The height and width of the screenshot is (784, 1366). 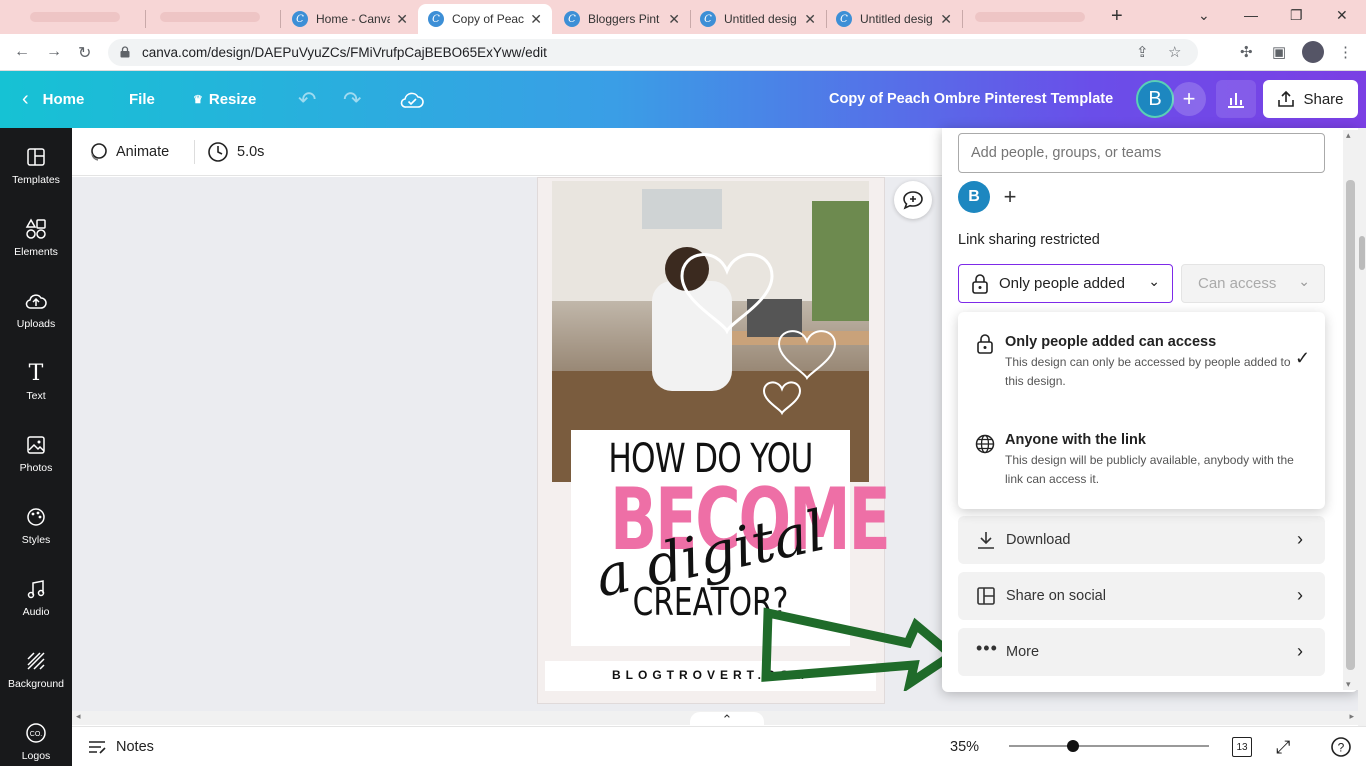 I want to click on sidebar-item-templates: Templates, so click(x=36, y=177).